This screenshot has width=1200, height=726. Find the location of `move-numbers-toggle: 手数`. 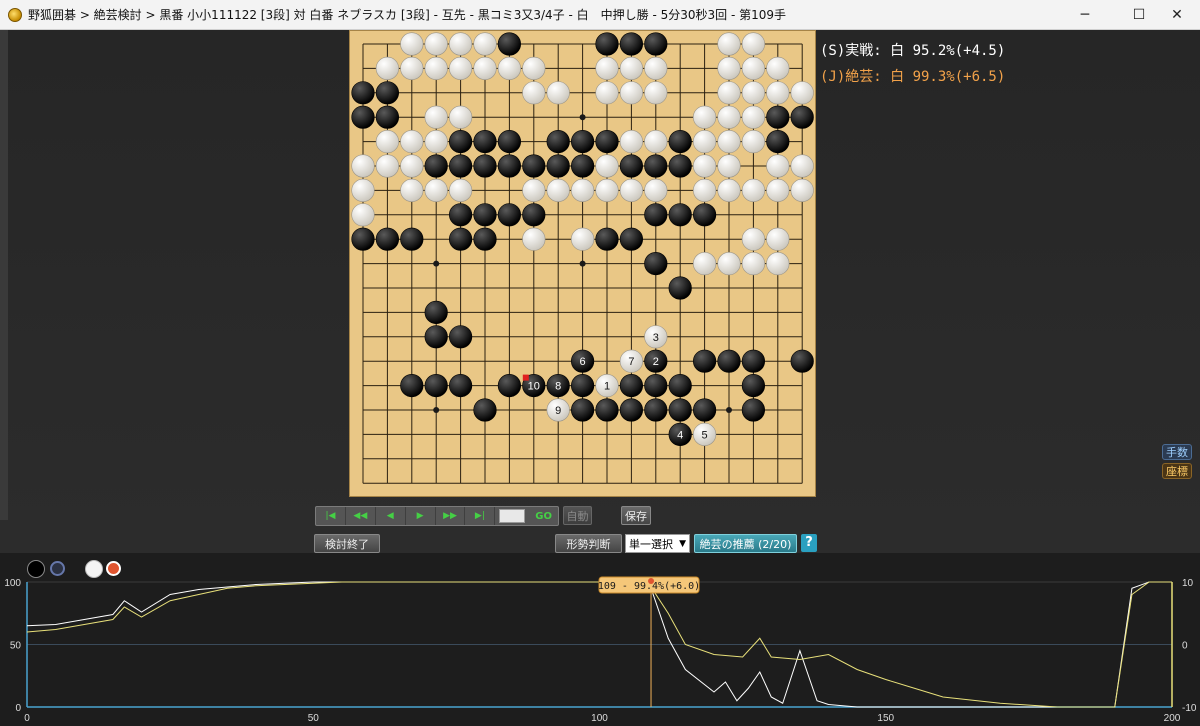

move-numbers-toggle: 手数 is located at coordinates (1177, 452).